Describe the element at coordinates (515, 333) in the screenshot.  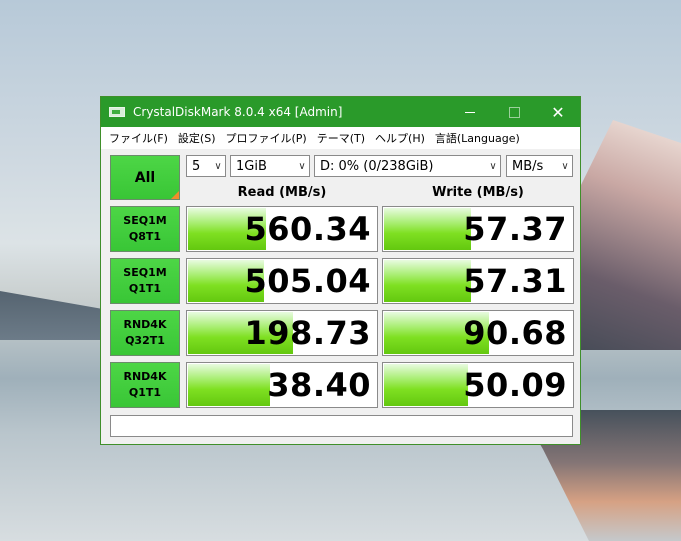
I see `write-value: 90.68` at that location.